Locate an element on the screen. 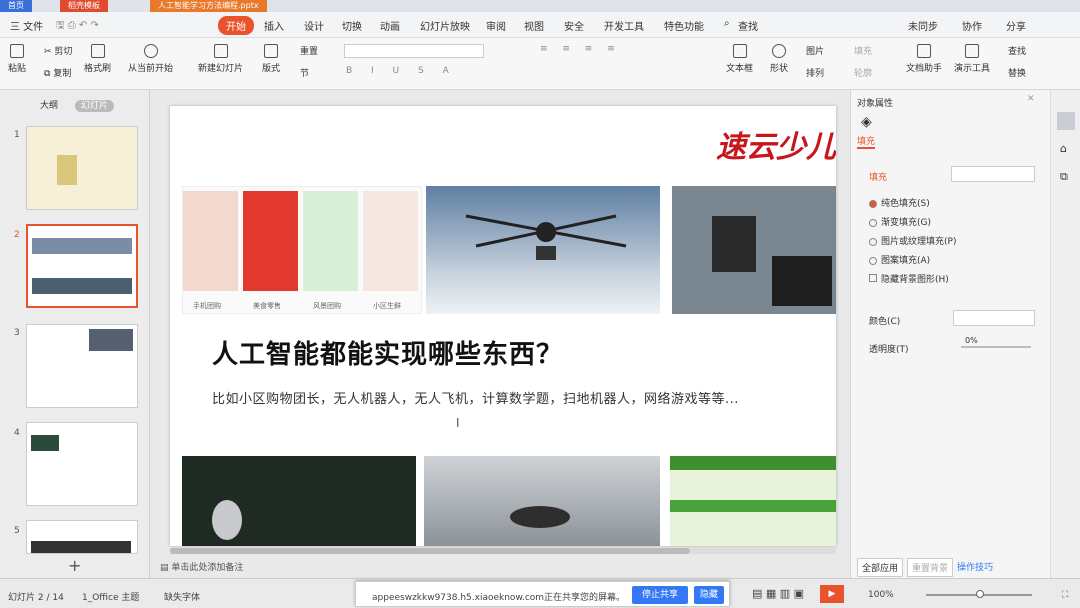 This screenshot has width=1080, height=608. site-nav is located at coordinates (753, 506).